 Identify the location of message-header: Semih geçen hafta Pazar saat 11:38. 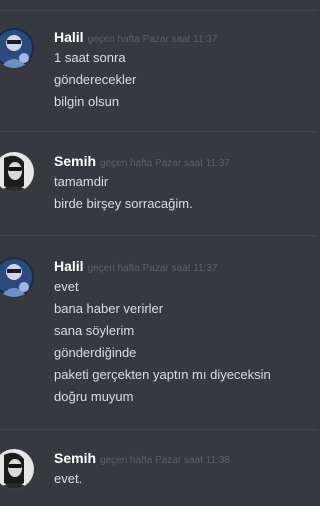
(142, 458).